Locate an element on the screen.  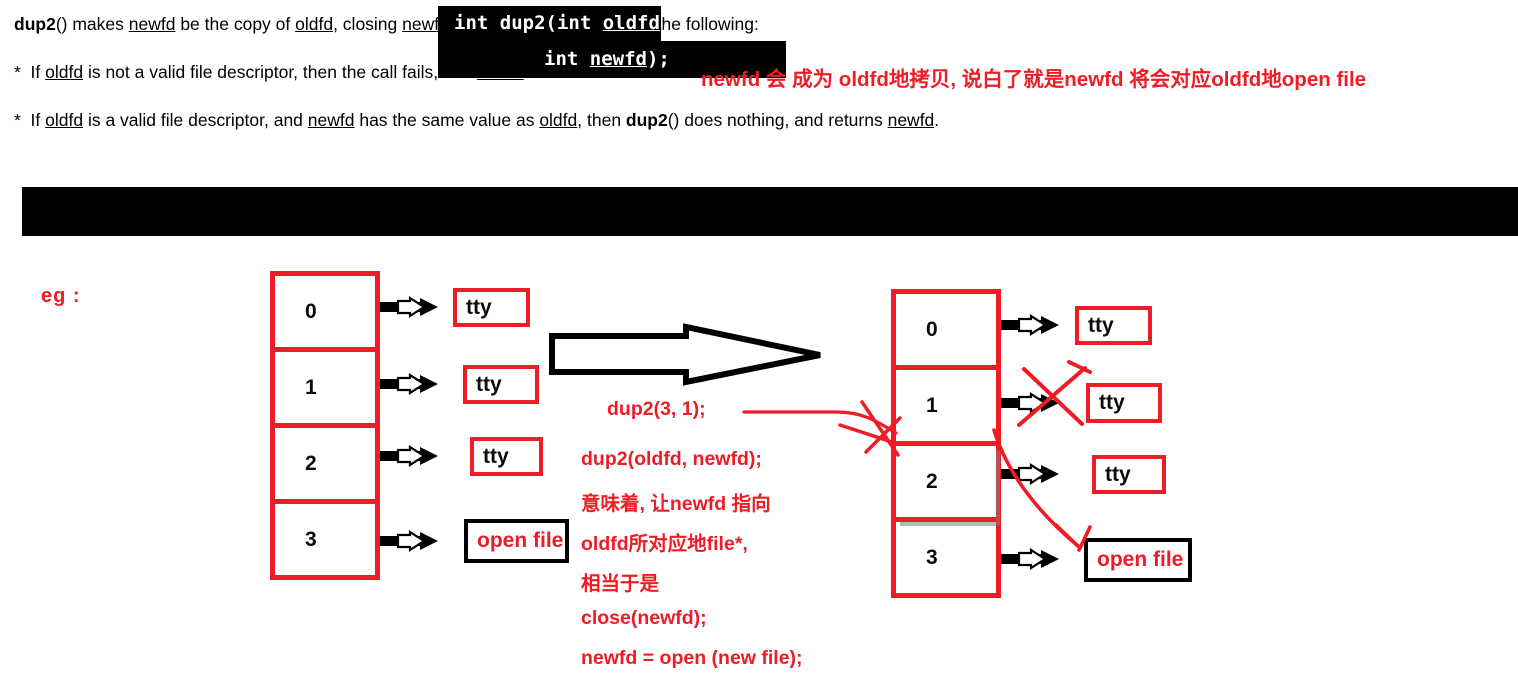
target-box-tty-right-0: tty is located at coordinates (1113, 325).